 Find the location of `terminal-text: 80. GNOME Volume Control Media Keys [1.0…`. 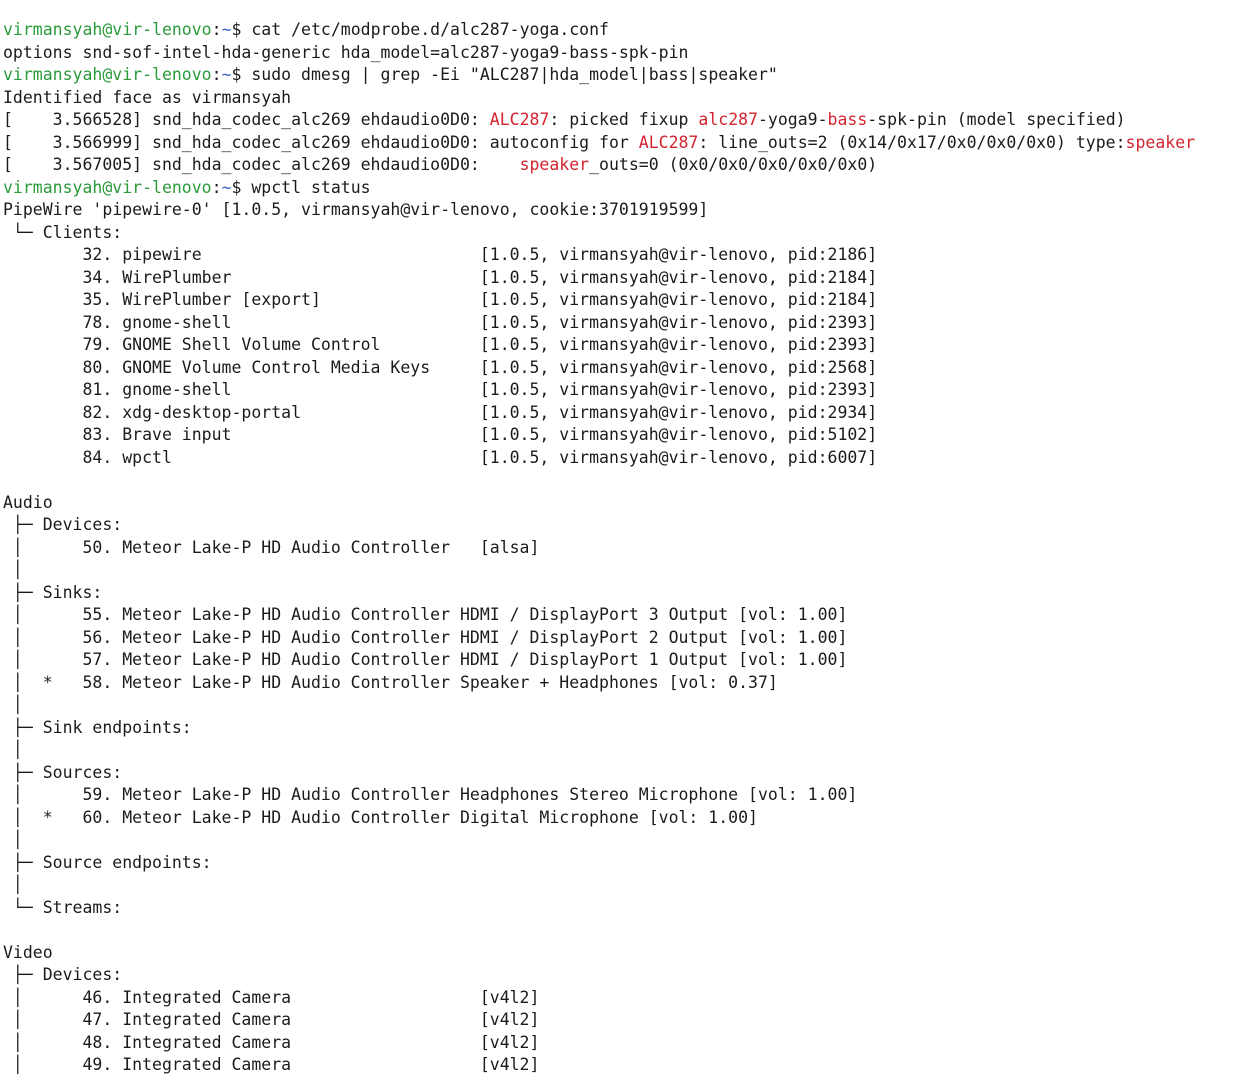

terminal-text: 80. GNOME Volume Control Media Keys [1.0… is located at coordinates (440, 367).